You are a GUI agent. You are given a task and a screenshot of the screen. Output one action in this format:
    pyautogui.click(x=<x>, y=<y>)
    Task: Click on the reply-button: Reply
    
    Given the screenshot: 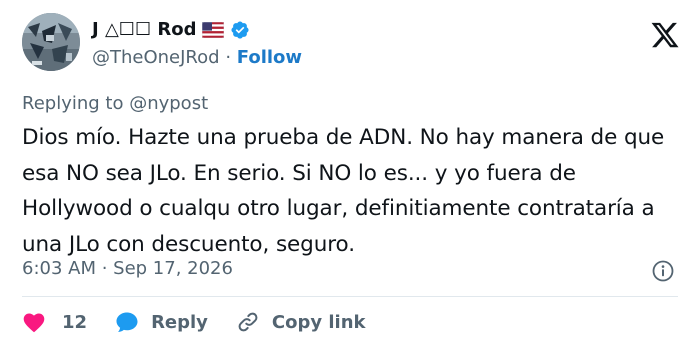 What is the action you would take?
    pyautogui.click(x=161, y=322)
    